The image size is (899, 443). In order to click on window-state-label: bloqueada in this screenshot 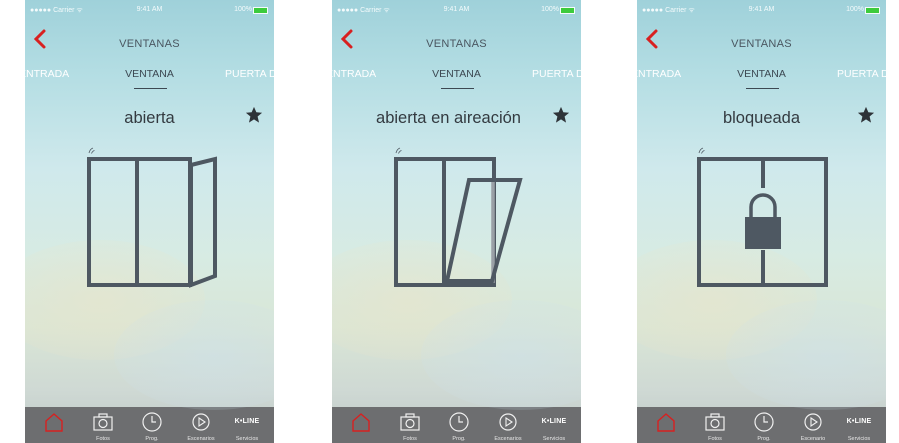, I will do `click(761, 118)`.